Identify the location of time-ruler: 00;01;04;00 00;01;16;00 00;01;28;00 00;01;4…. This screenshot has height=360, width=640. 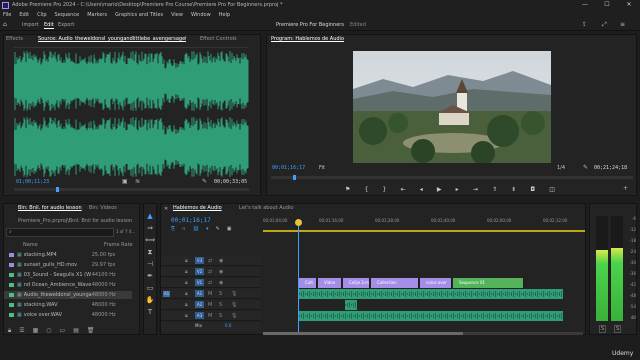
(424, 224).